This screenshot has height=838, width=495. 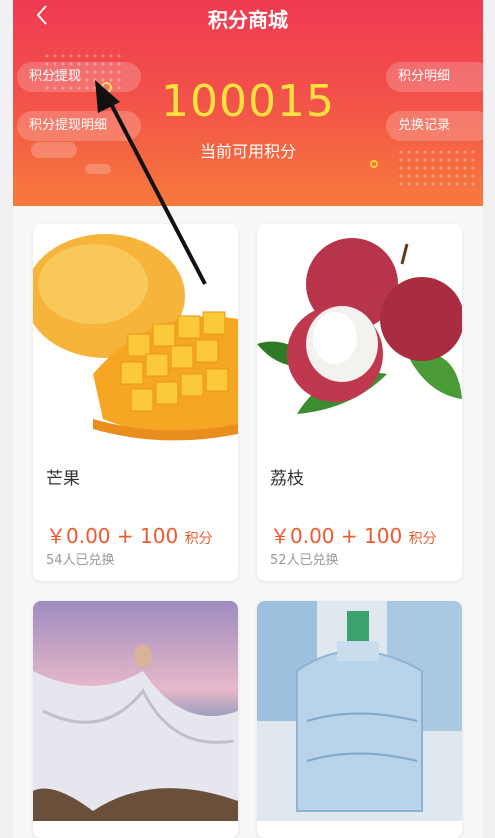 I want to click on product-name: 荔枝, so click(x=287, y=479).